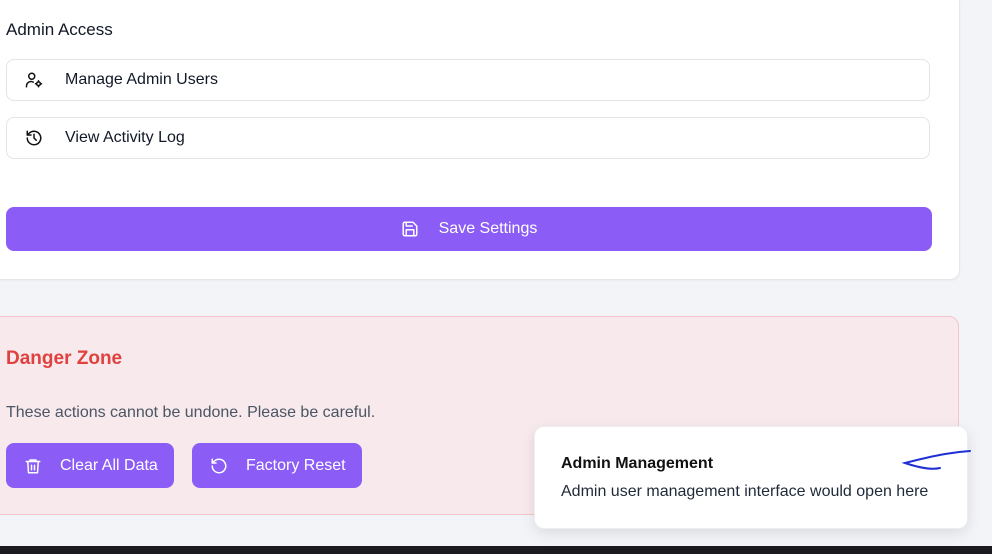 The image size is (992, 554). Describe the element at coordinates (64, 358) in the screenshot. I see `danger-zone-title: Danger Zone` at that location.